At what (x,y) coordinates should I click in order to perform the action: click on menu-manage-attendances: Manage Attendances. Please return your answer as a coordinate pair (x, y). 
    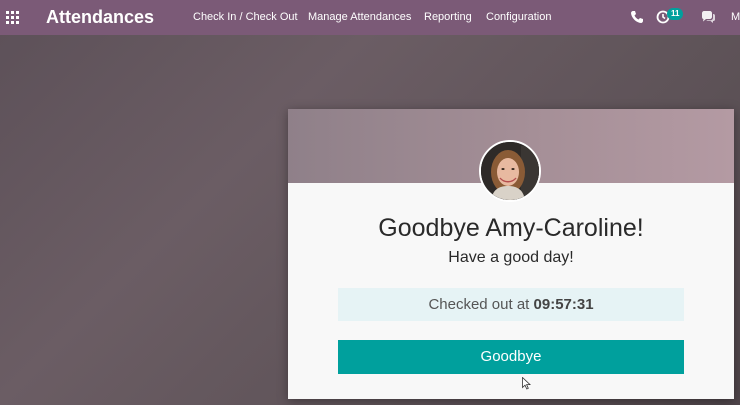
    Looking at the image, I should click on (359, 17).